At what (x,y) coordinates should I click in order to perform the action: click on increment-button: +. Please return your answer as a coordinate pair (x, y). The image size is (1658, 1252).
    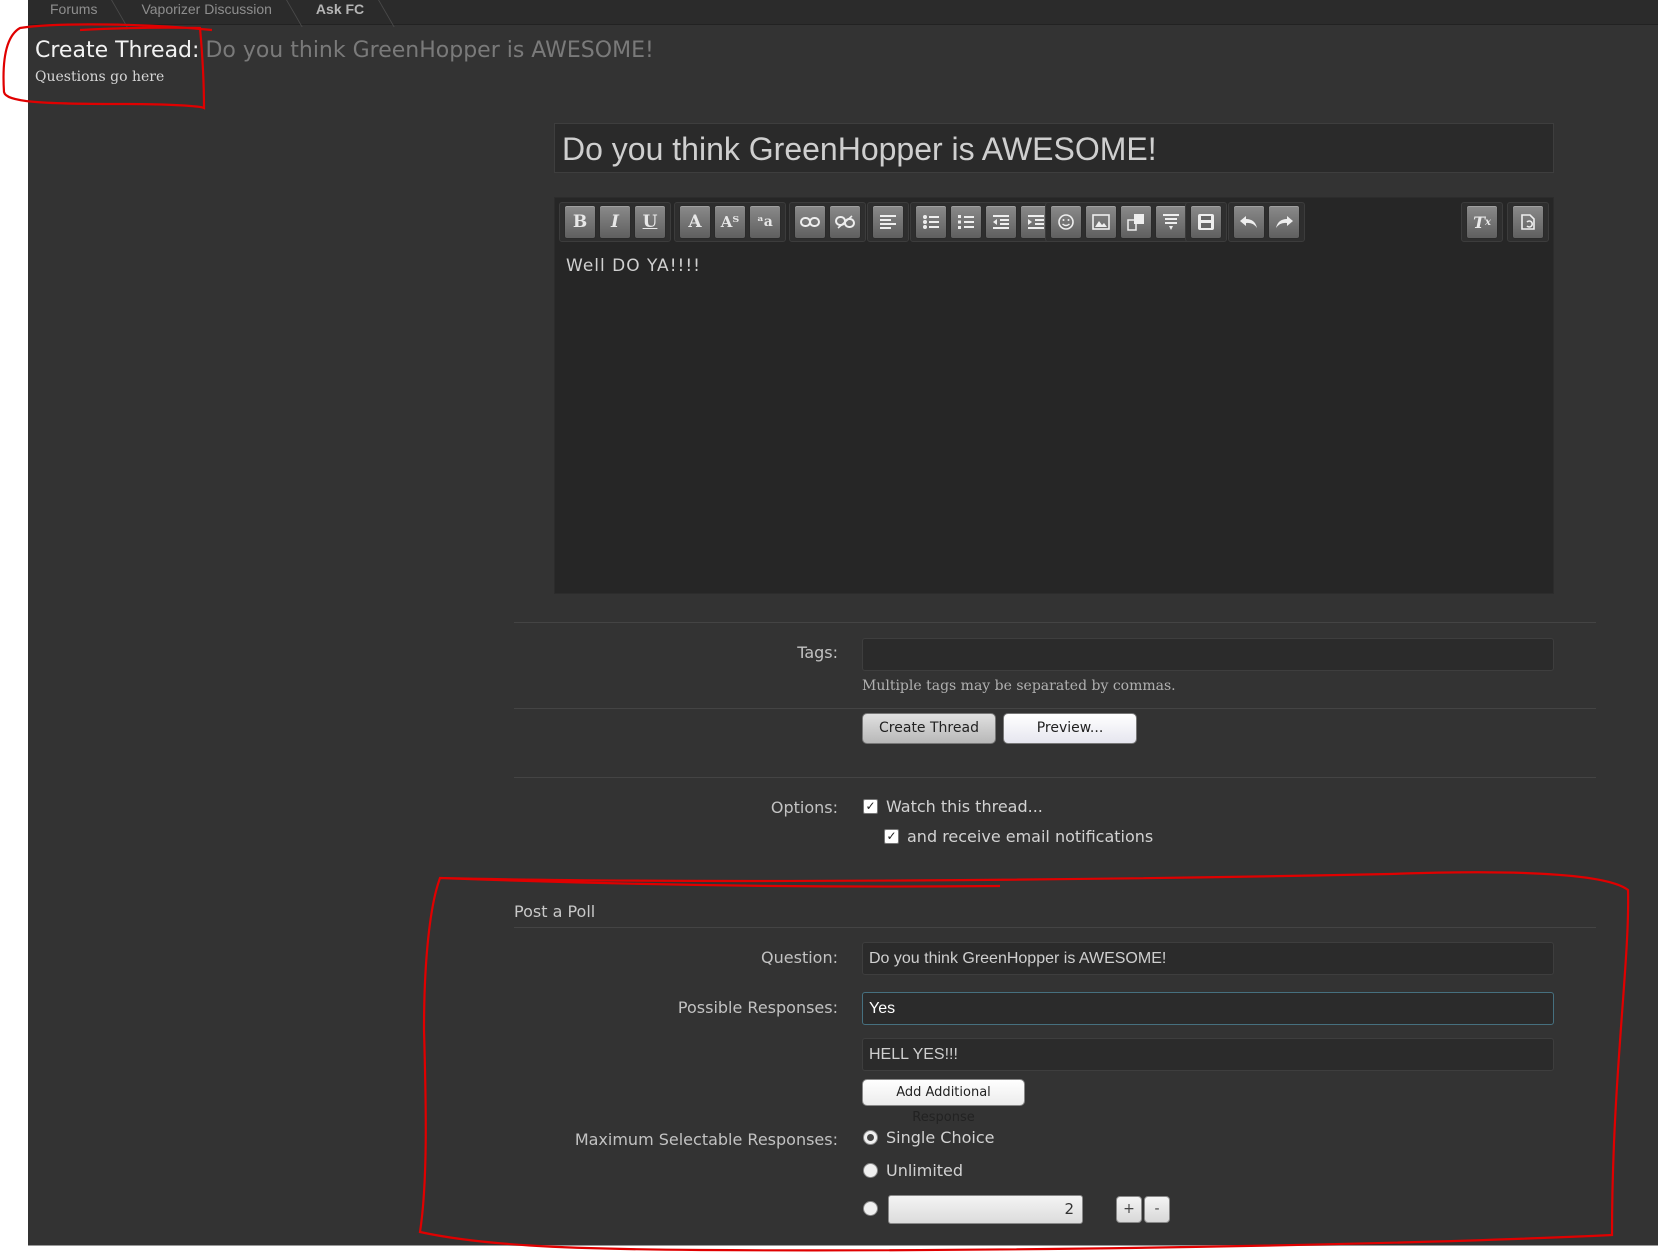
    Looking at the image, I should click on (1129, 1209).